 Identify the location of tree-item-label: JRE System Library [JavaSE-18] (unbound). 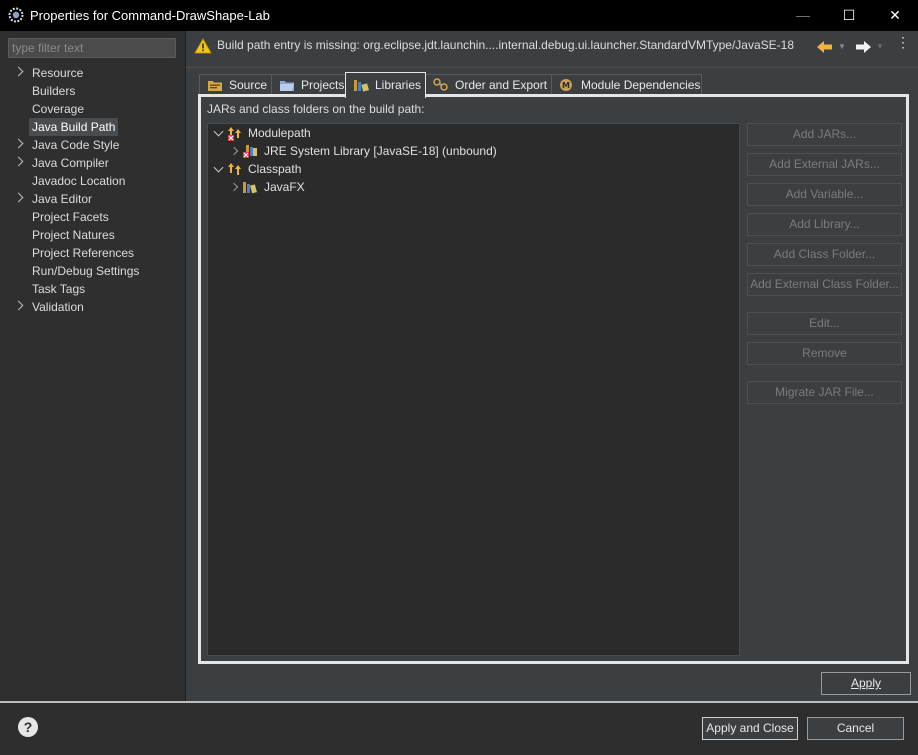
(380, 151).